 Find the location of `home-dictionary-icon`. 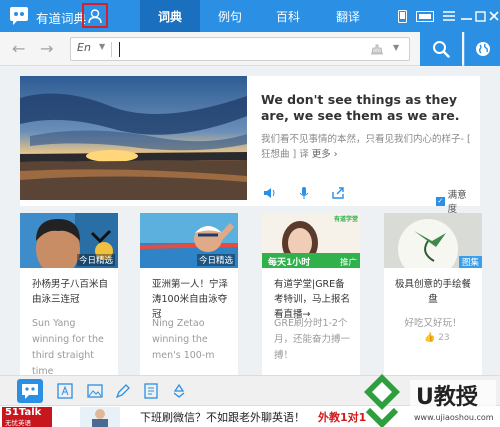

home-dictionary-icon is located at coordinates (30, 391).